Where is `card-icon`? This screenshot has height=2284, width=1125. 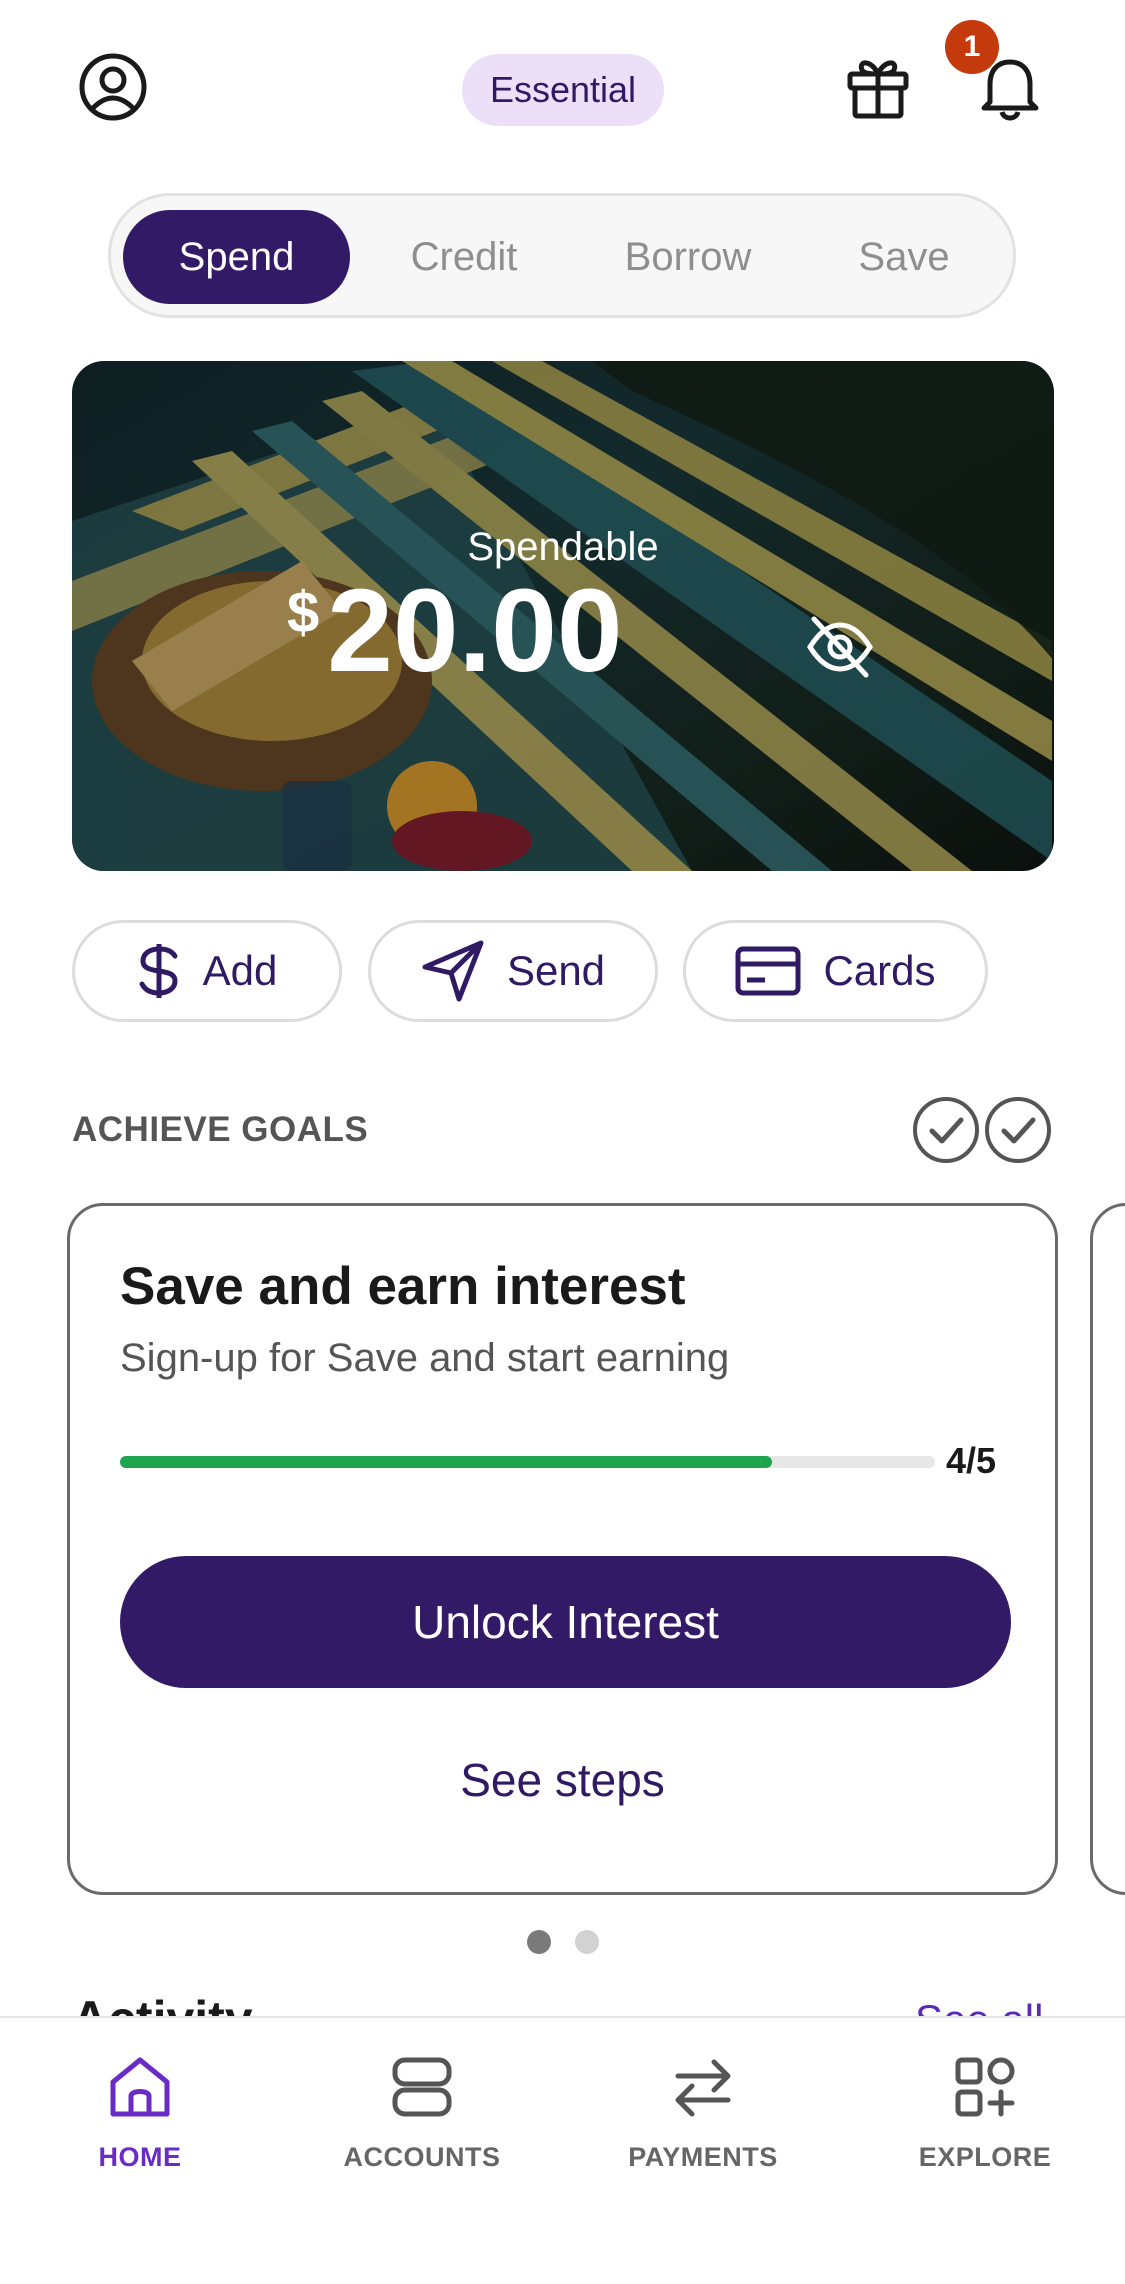
card-icon is located at coordinates (768, 971).